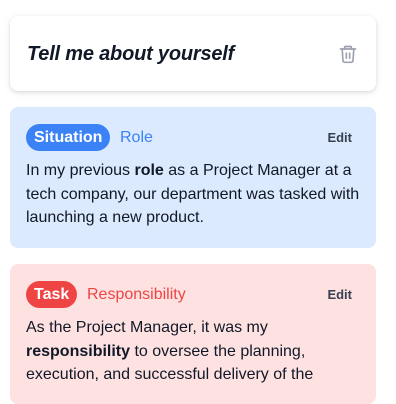  Describe the element at coordinates (348, 54) in the screenshot. I see `trash-icon` at that location.